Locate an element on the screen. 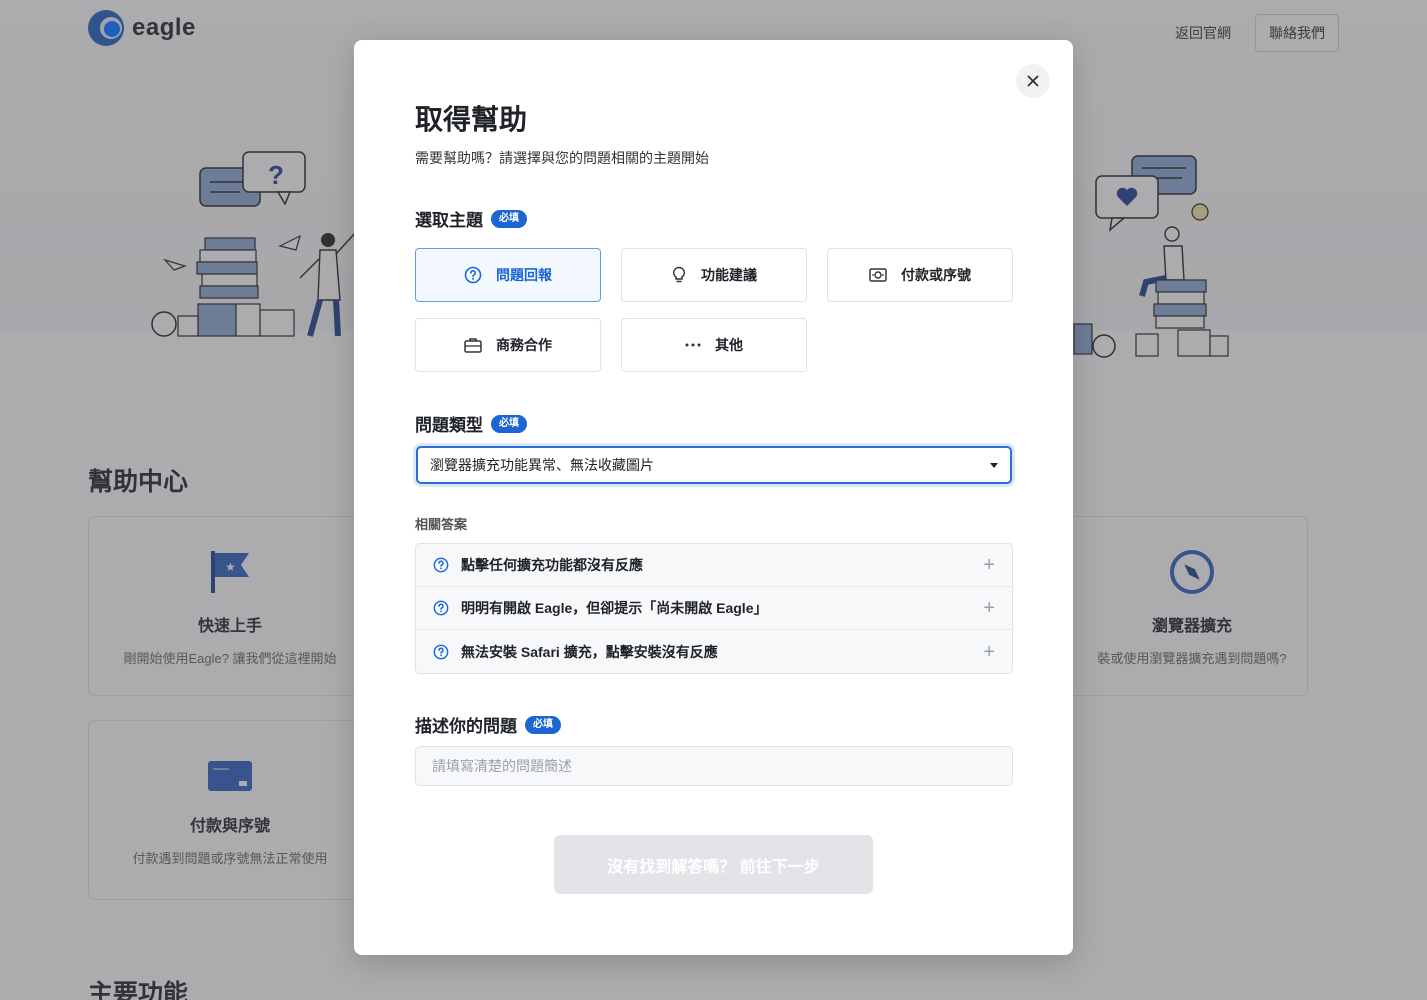 The height and width of the screenshot is (1000, 1427). topic-label-text: 選取主題 is located at coordinates (449, 220).